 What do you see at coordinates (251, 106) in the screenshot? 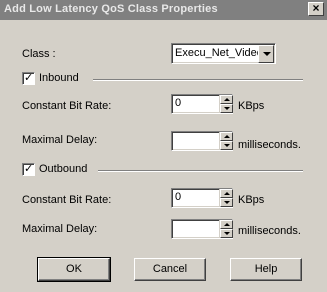
I see `inbound-cbr-unit: KBps` at bounding box center [251, 106].